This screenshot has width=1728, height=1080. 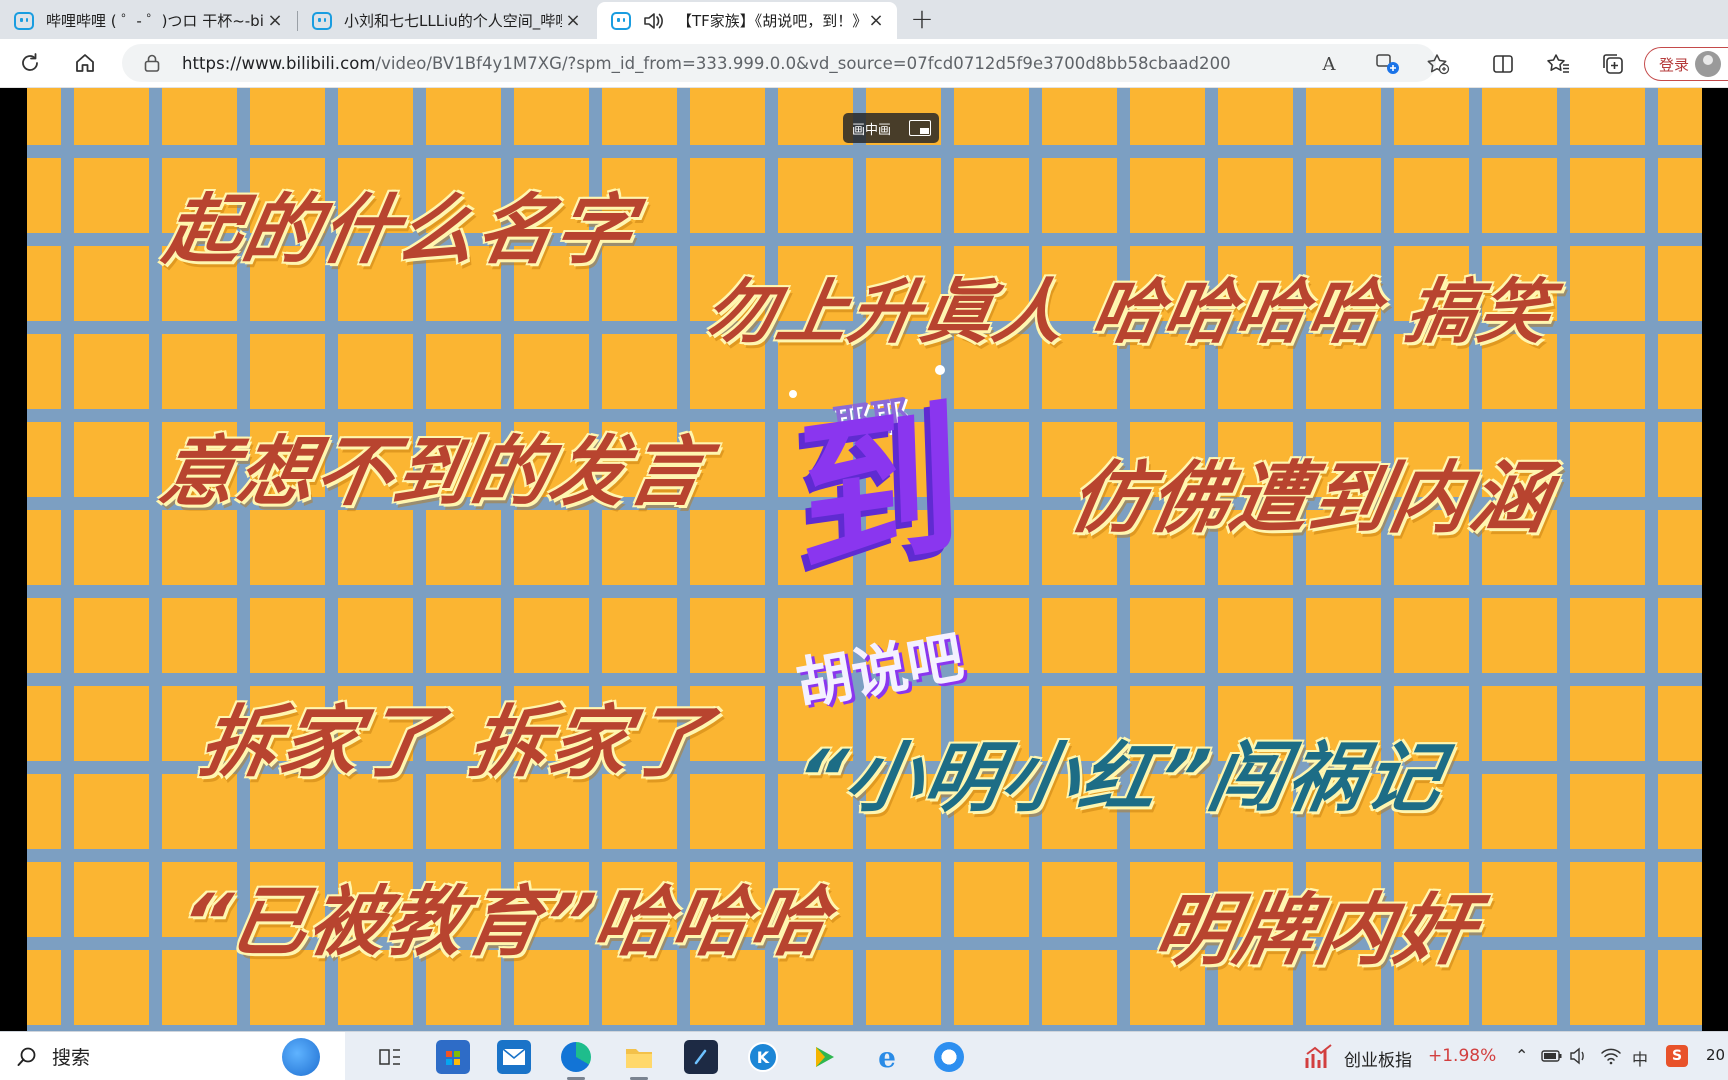 I want to click on stock-change: +1.98%, so click(x=1462, y=1056).